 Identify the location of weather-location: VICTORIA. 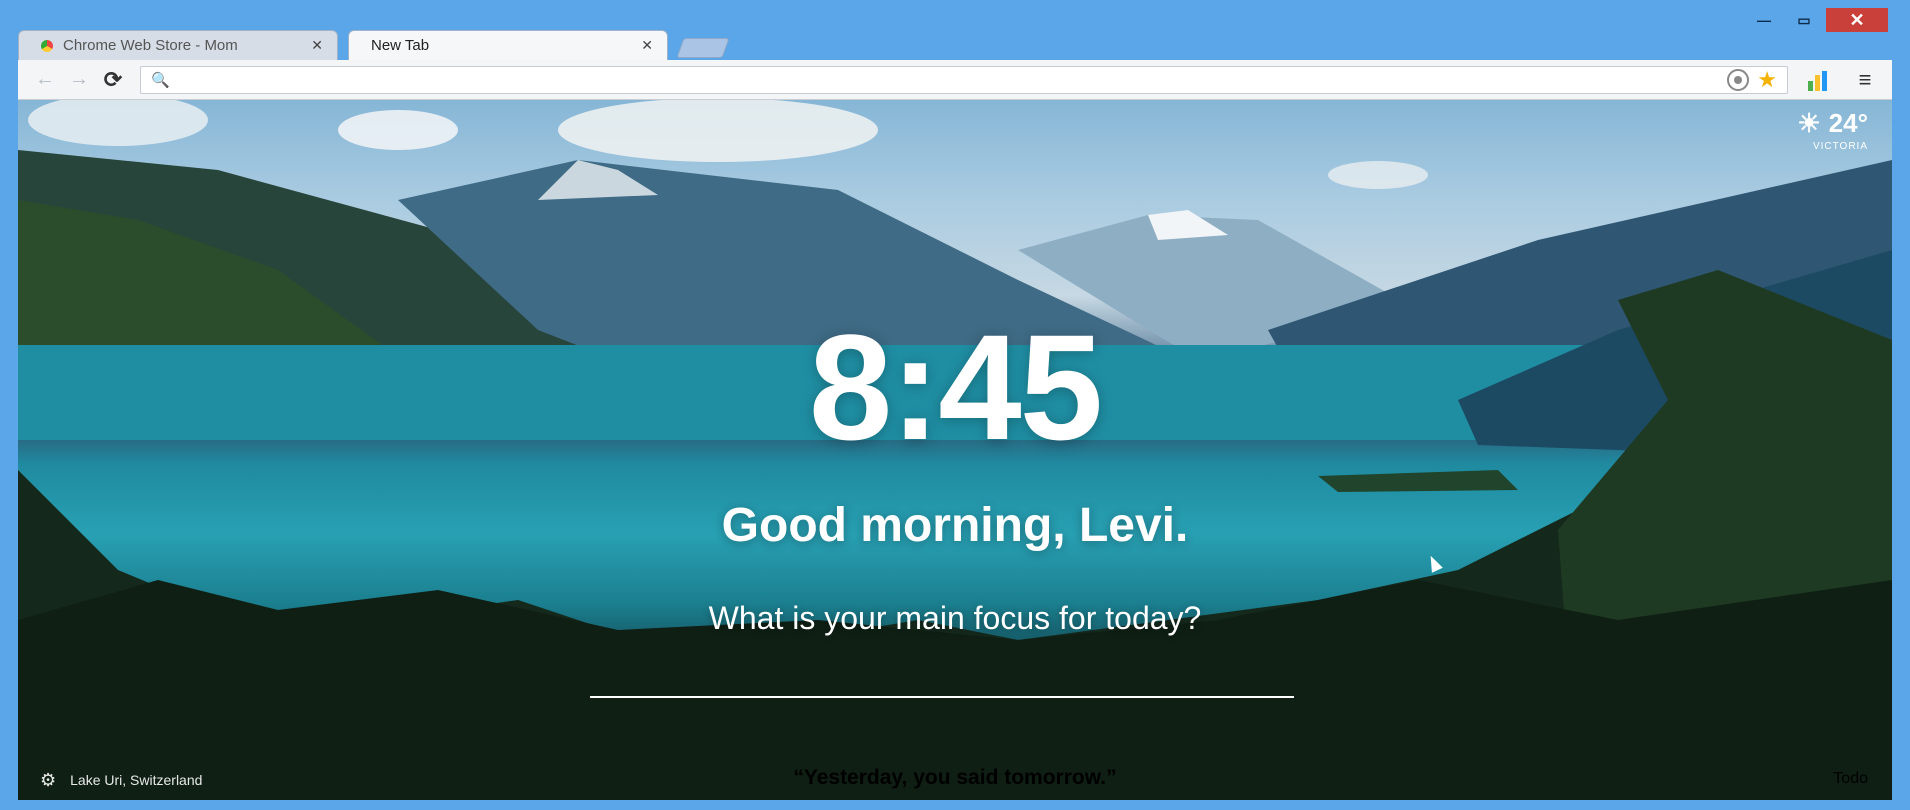
(1840, 146).